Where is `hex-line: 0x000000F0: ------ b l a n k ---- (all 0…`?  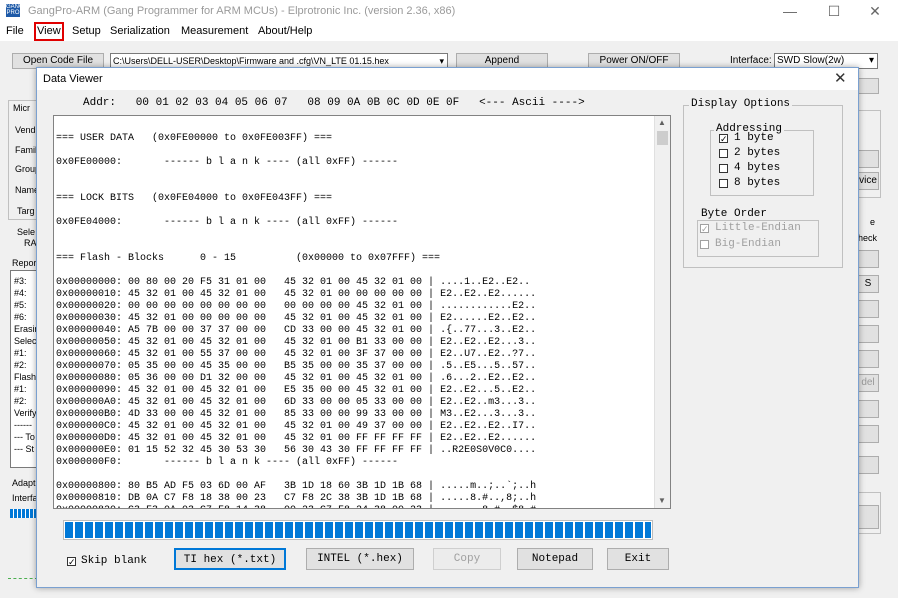
hex-line: 0x000000F0: ------ b l a n k ---- (all 0… is located at coordinates (227, 462).